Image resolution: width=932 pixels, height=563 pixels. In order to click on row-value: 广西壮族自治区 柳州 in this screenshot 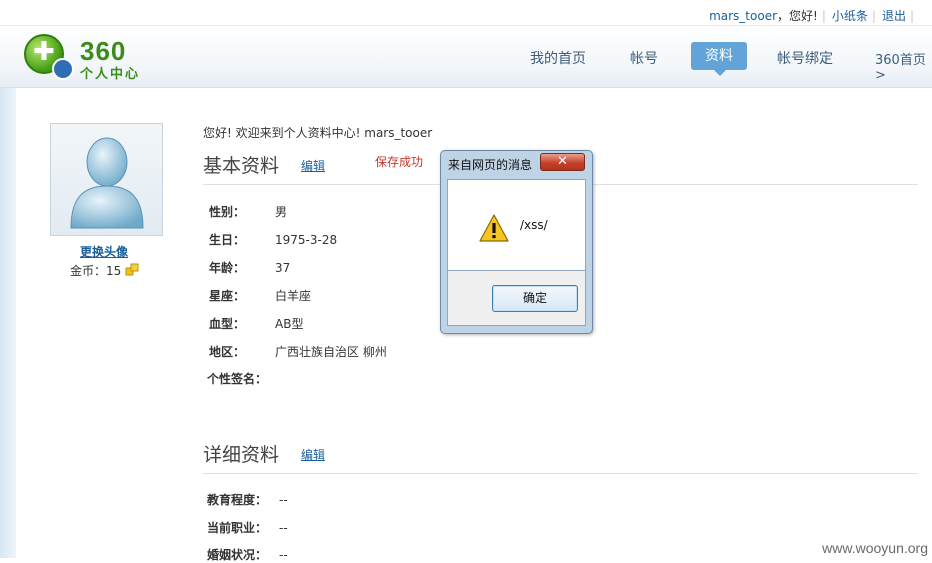, I will do `click(331, 352)`.